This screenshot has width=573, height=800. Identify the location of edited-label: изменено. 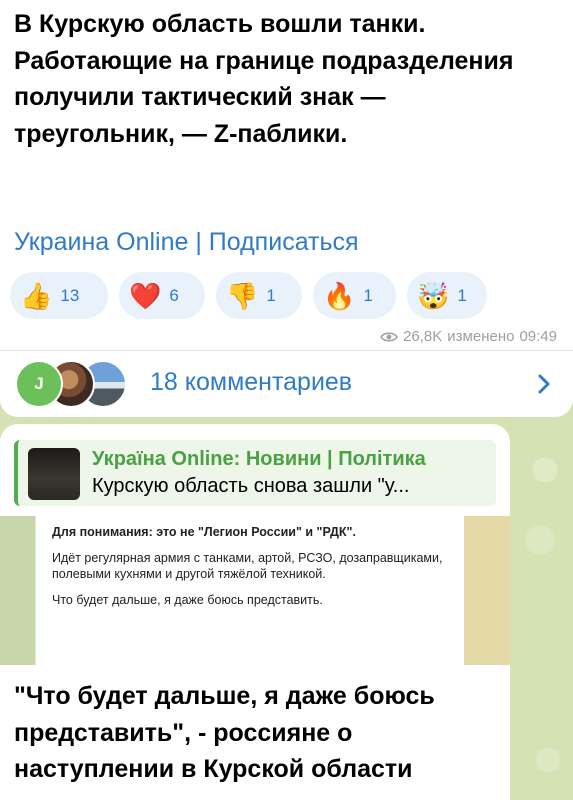
(481, 336).